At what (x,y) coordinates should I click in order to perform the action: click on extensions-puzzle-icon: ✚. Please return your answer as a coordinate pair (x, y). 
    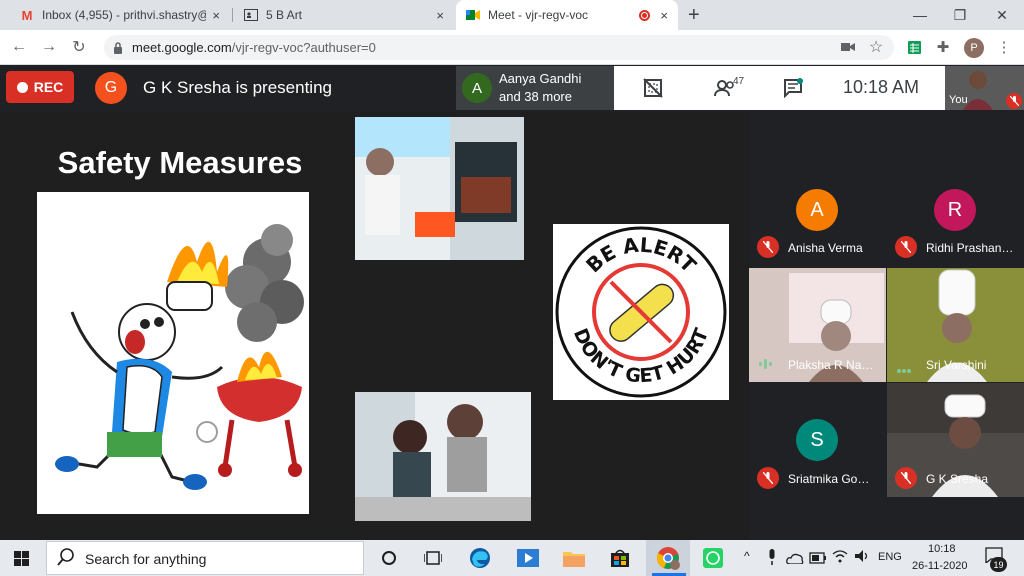
    Looking at the image, I should click on (943, 47).